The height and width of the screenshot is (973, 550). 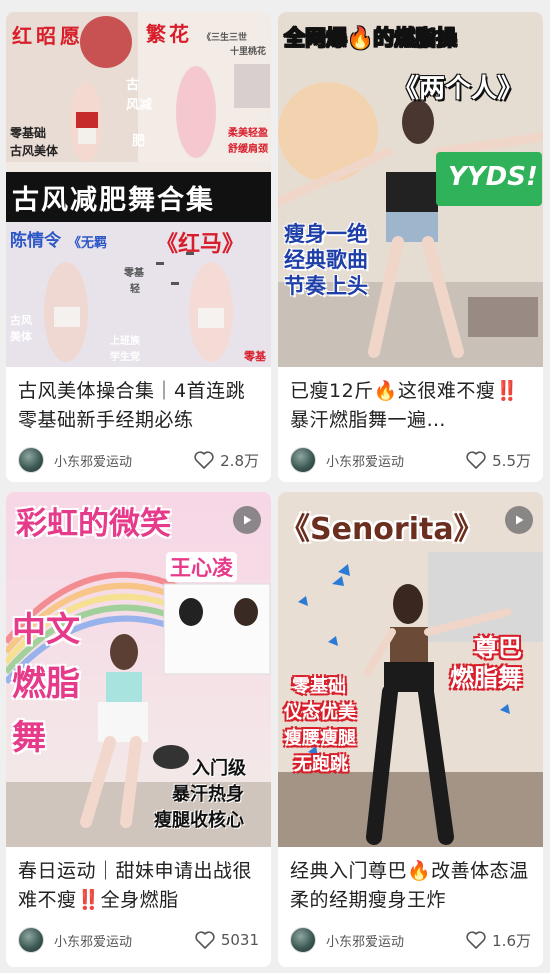 I want to click on author-row: 小东邪爱运动 1.6万, so click(x=410, y=940).